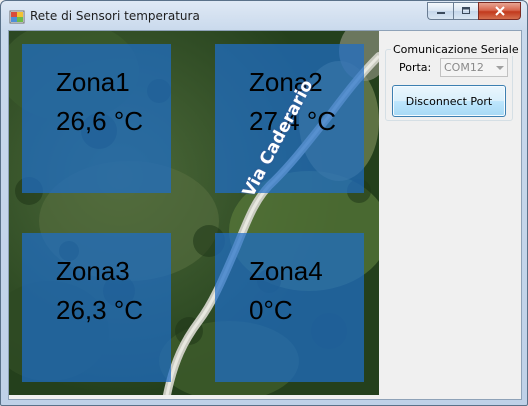 The image size is (528, 406). I want to click on title-bar: Rete di Sensori temperatura, so click(264, 16).